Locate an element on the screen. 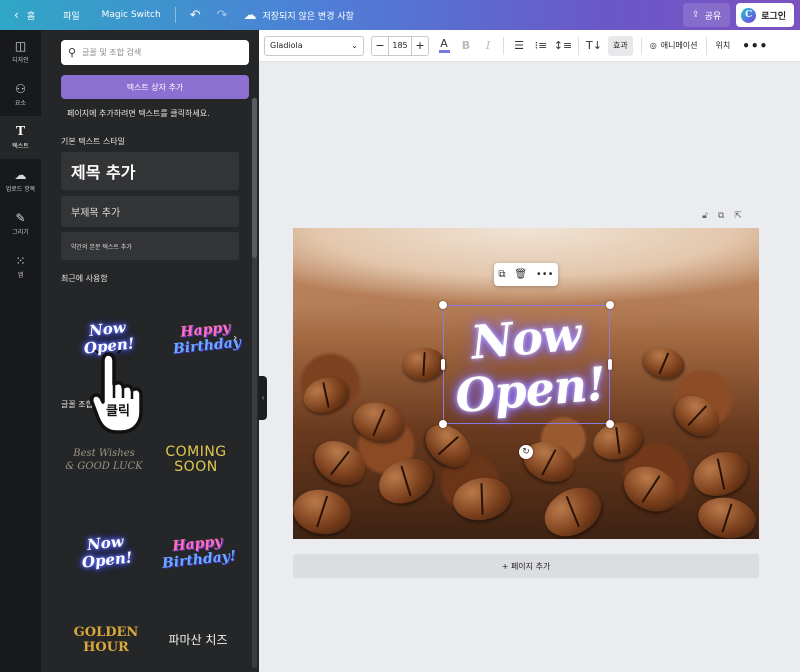 The image size is (800, 672). combo-coming-soon-tile: COMING SOON is located at coordinates (196, 460).